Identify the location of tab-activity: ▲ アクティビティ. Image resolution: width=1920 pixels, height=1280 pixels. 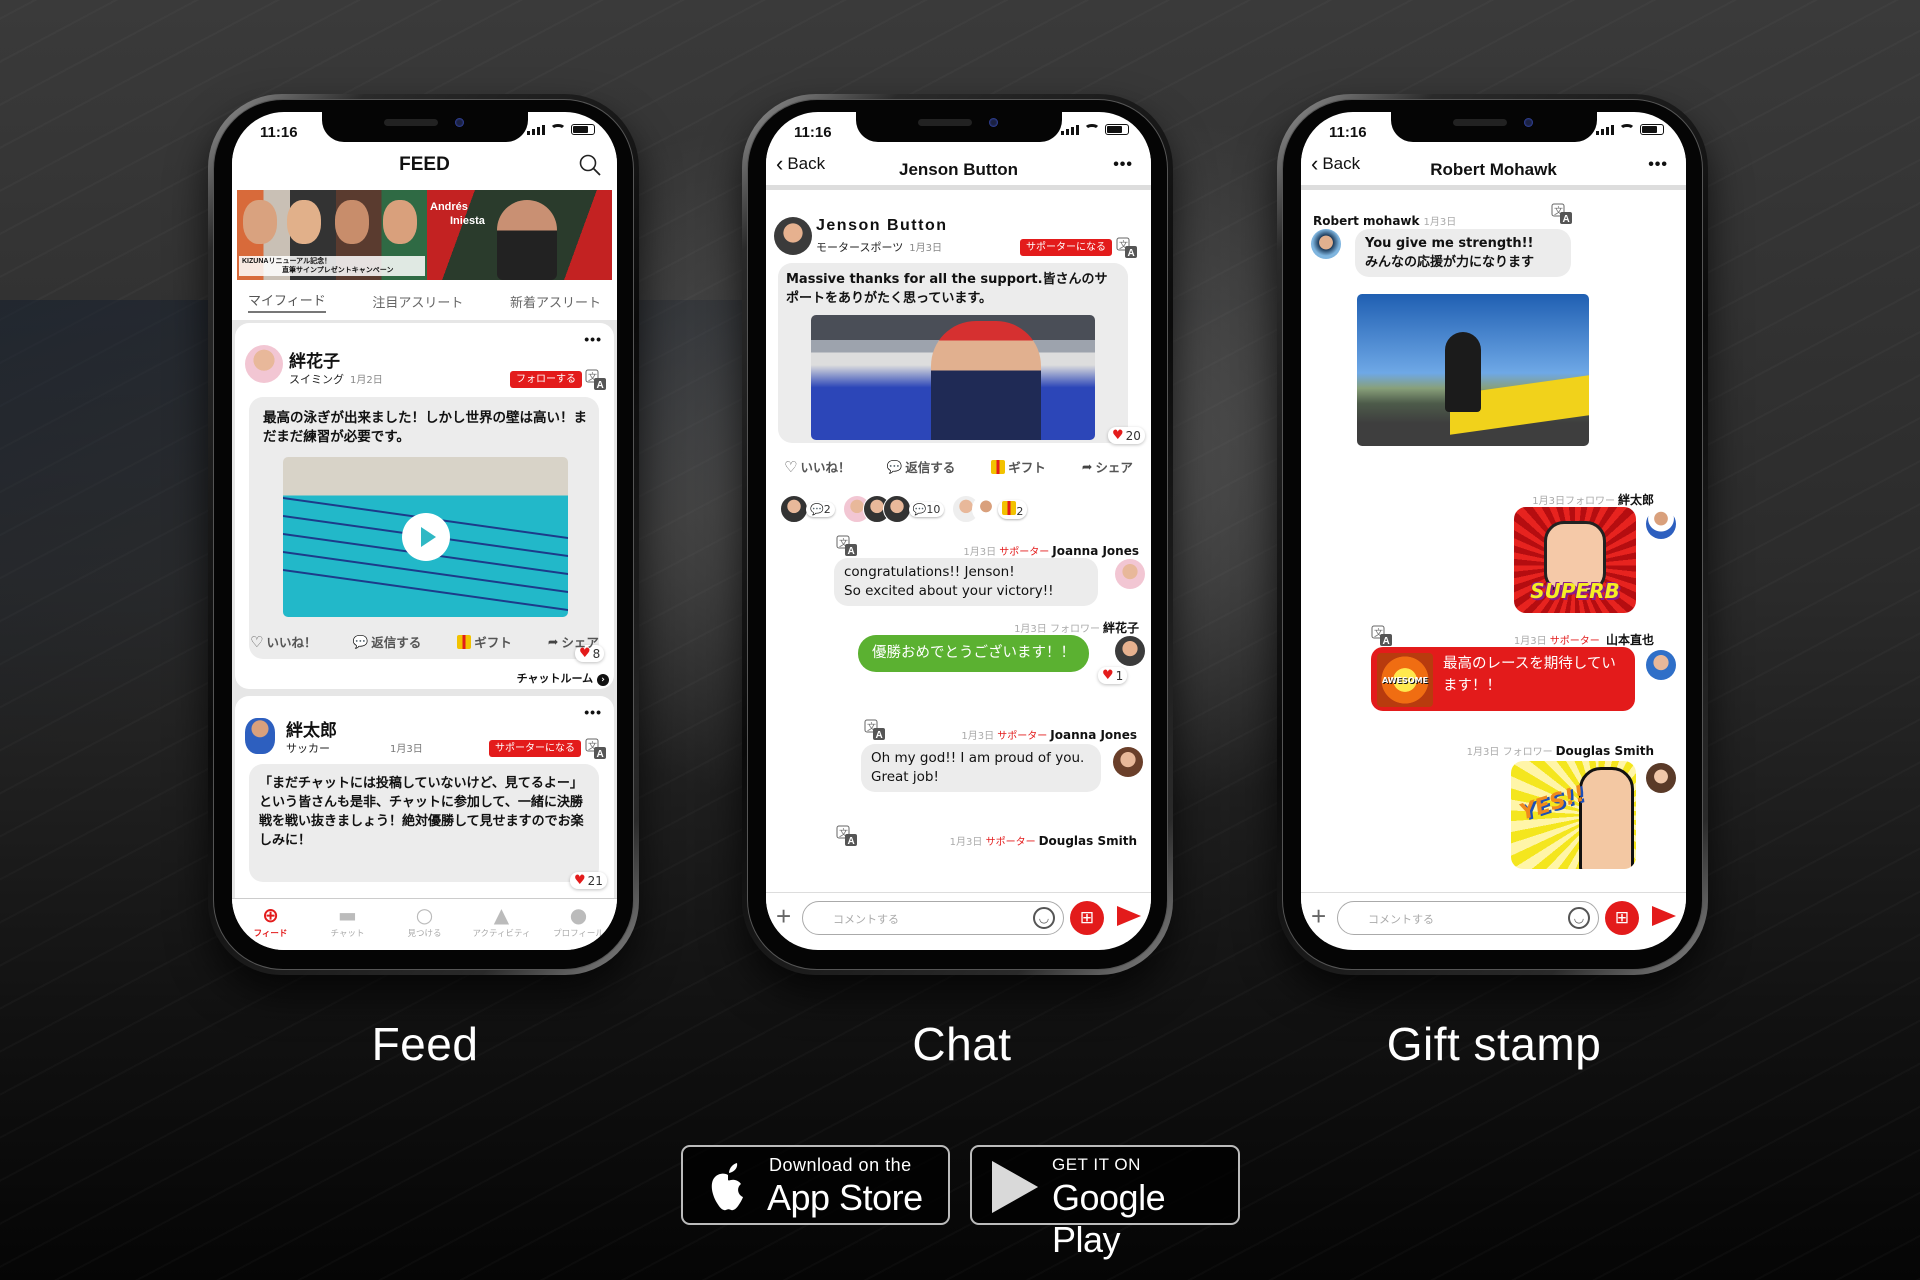
(502, 926).